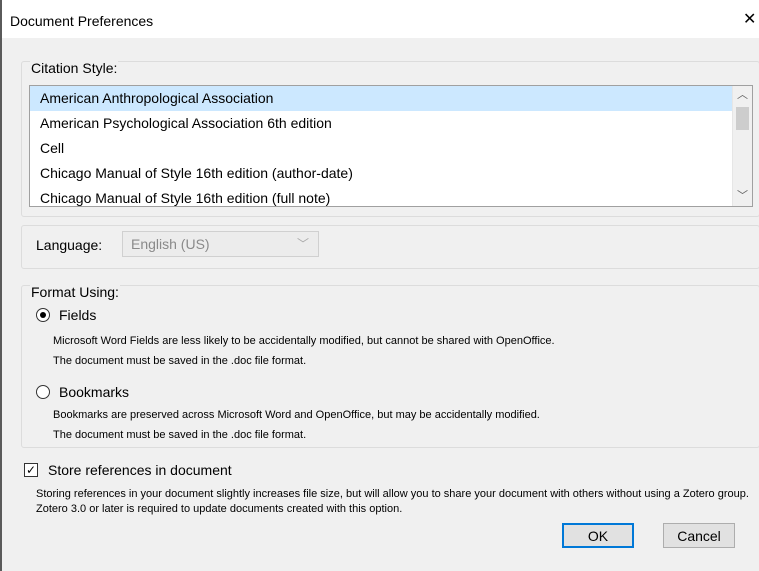 The height and width of the screenshot is (571, 759). What do you see at coordinates (742, 196) in the screenshot?
I see `scroll-down-icon: ﹀` at bounding box center [742, 196].